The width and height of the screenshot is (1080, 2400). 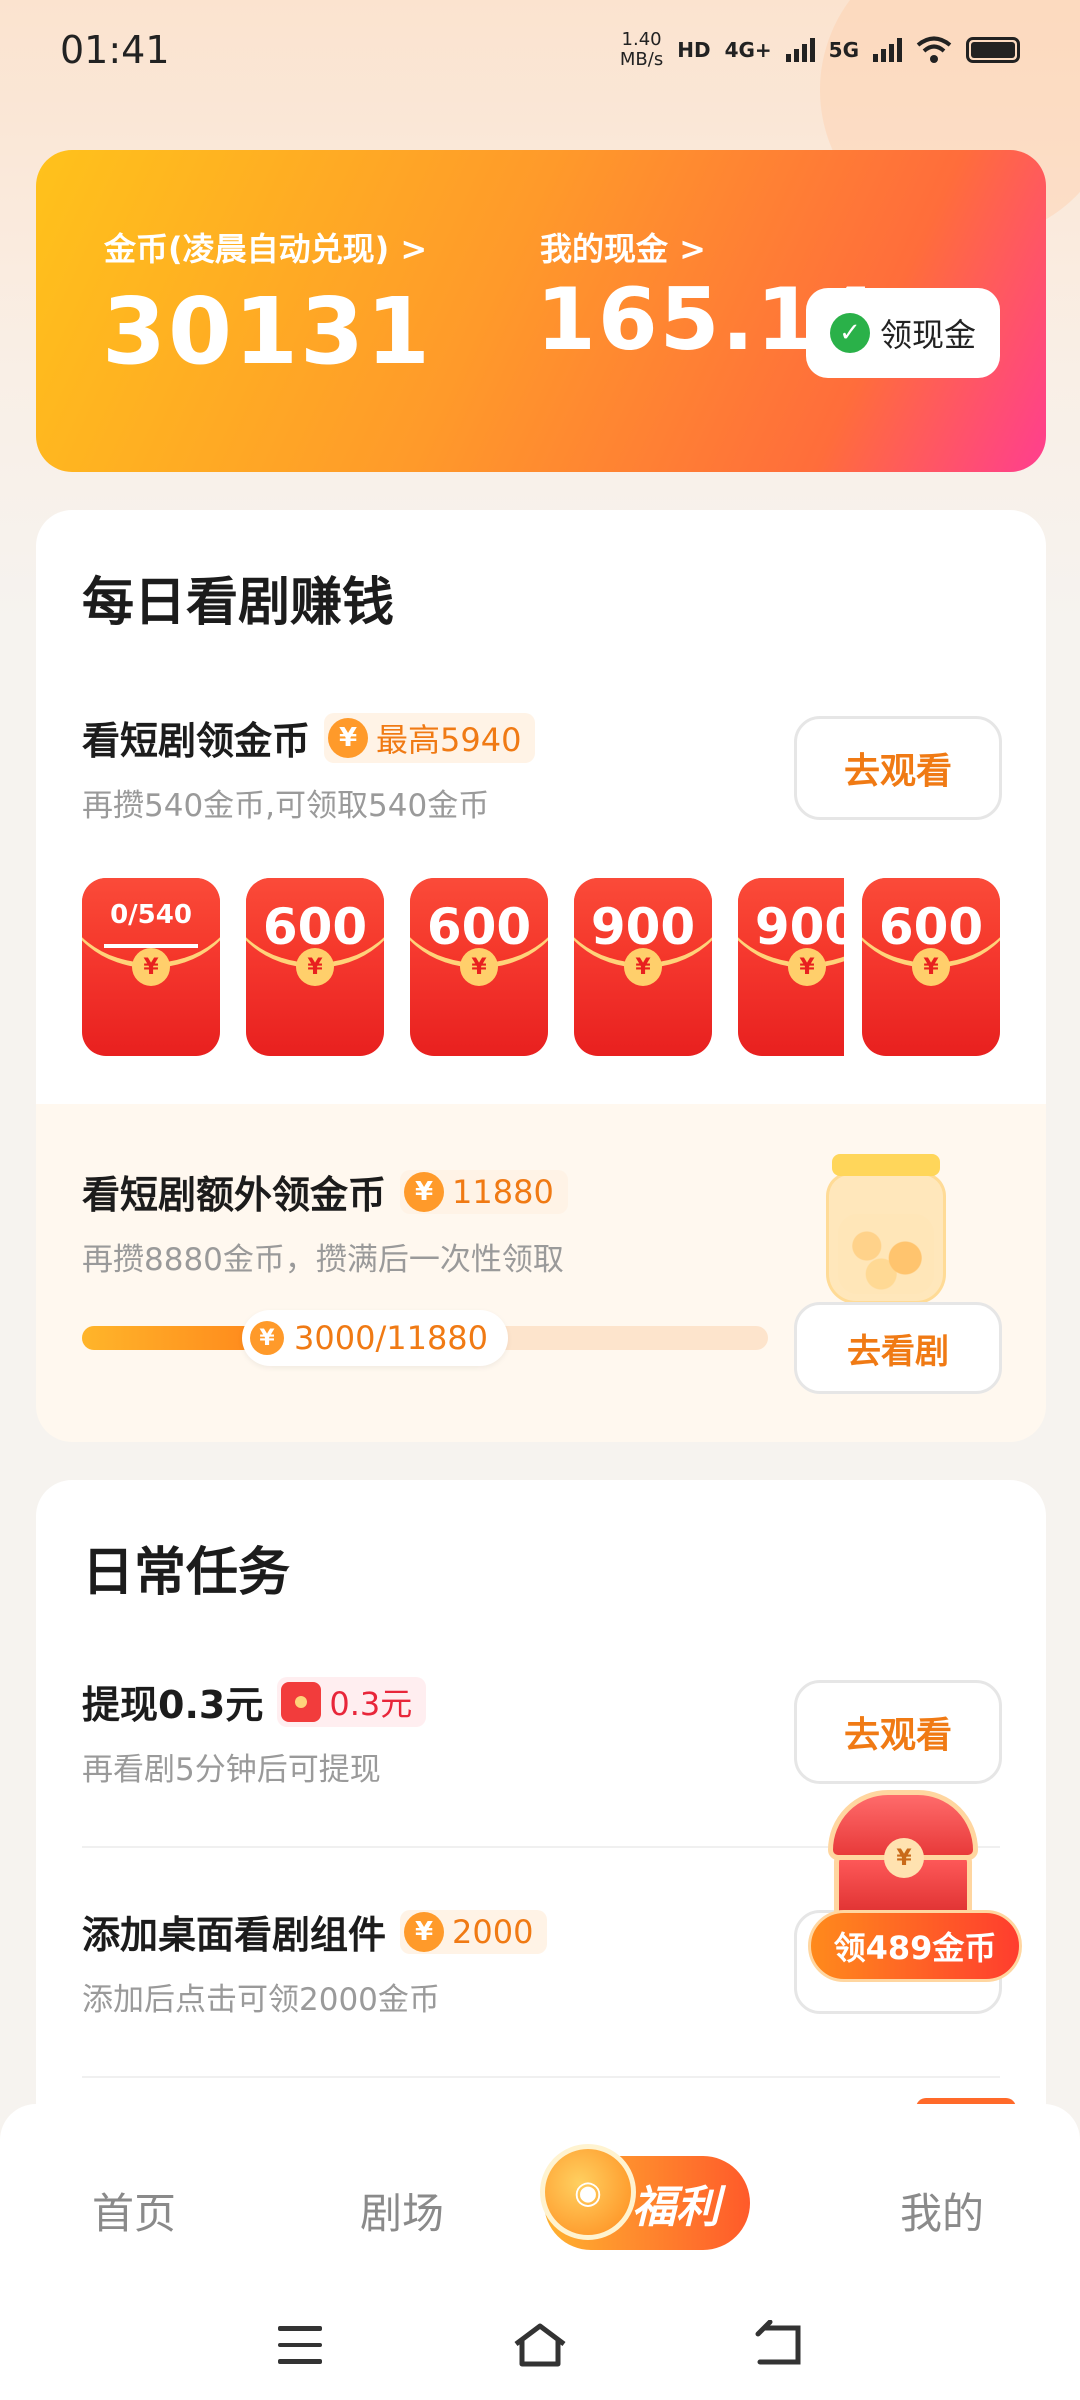 I want to click on coins-value: 30131, so click(x=267, y=331).